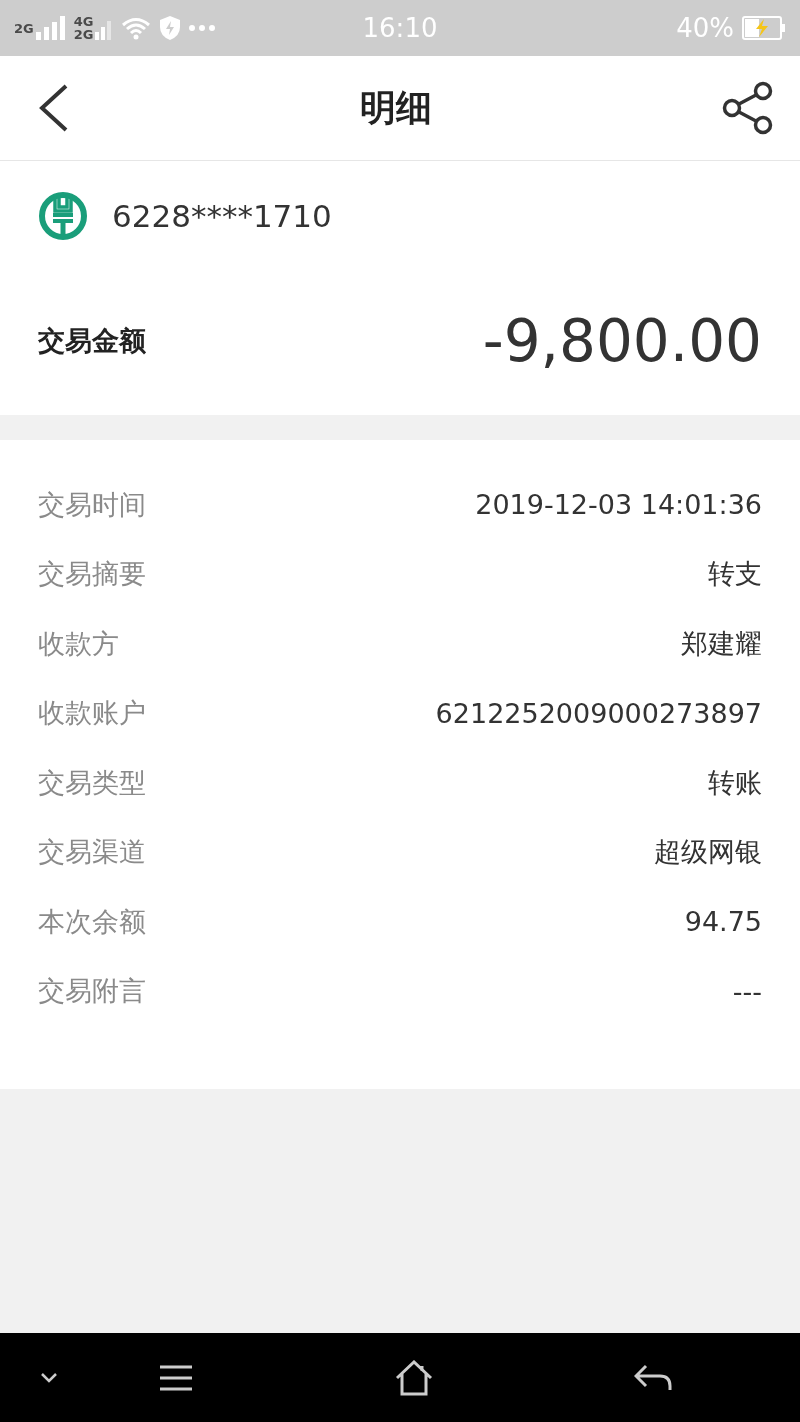 The height and width of the screenshot is (1422, 800). Describe the element at coordinates (83, 21) in the screenshot. I see `network-label: 4G` at that location.